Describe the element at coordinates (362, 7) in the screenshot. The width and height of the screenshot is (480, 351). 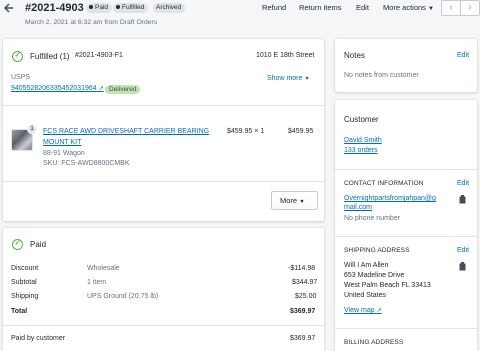
I see `edit-order-button: Edit` at that location.